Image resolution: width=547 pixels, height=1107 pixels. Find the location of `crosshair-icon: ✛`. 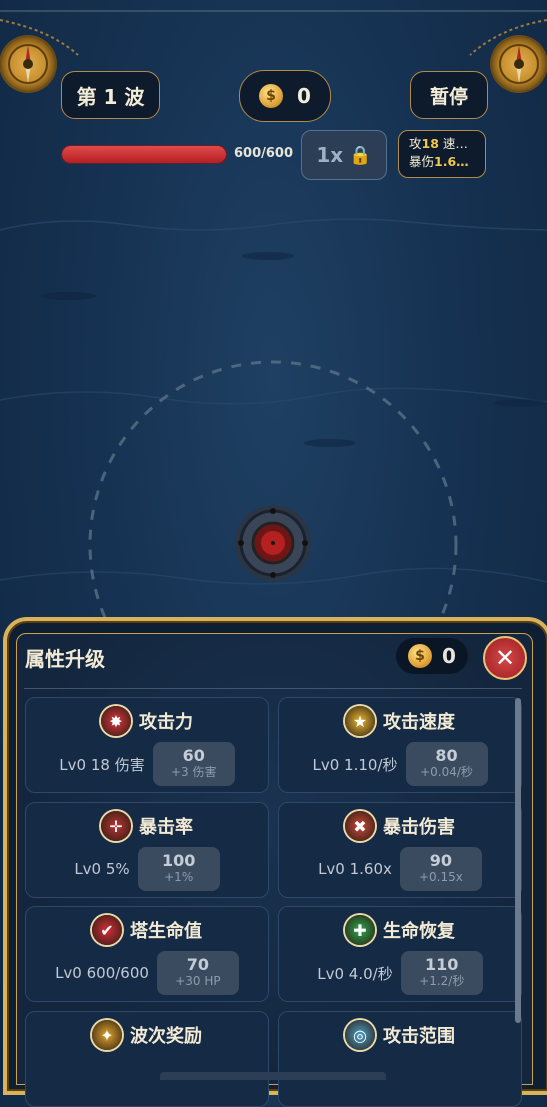

crosshair-icon: ✛ is located at coordinates (116, 826).